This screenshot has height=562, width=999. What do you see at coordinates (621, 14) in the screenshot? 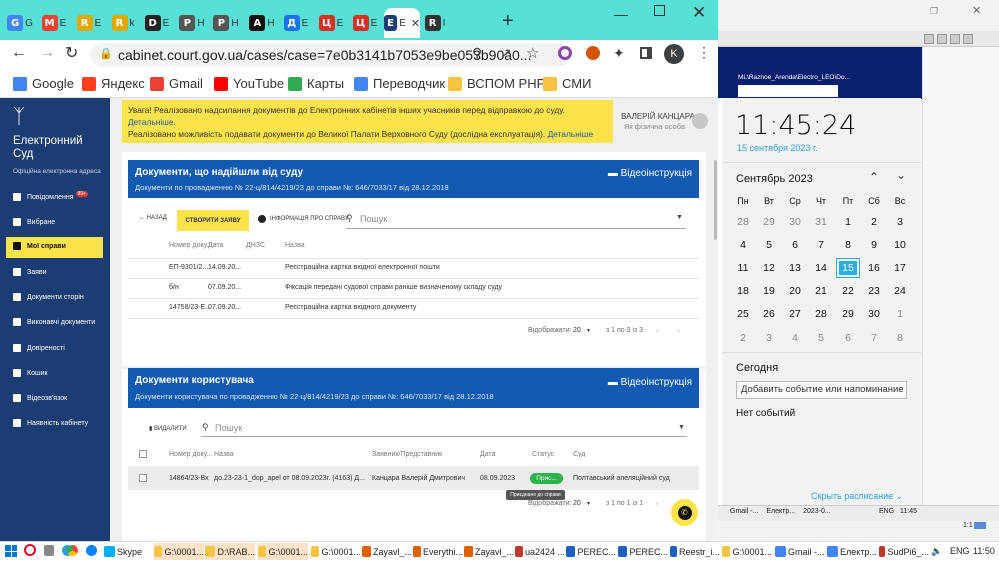
I see `minimize-icon: —` at bounding box center [621, 14].